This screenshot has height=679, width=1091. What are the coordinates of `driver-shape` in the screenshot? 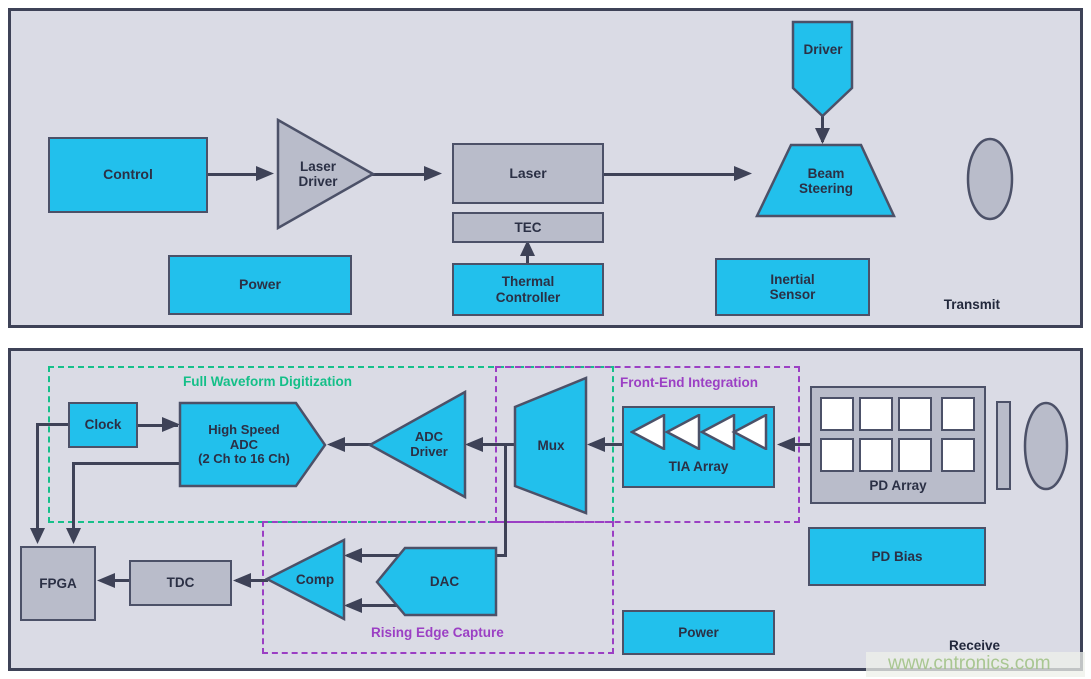 It's located at (823, 69).